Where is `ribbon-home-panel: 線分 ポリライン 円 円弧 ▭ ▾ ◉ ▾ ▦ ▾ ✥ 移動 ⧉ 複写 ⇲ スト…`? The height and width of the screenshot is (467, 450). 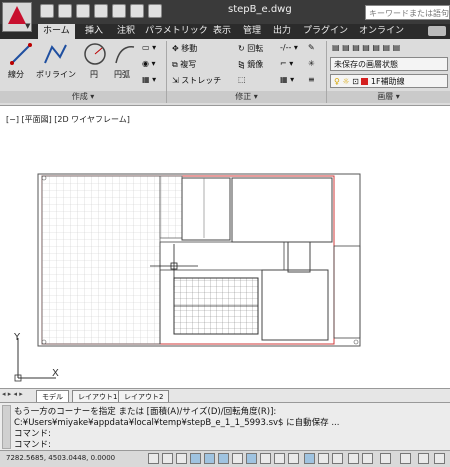
ribbon-home-panel: 線分 ポリライン 円 円弧 ▭ ▾ ◉ ▾ ▦ ▾ ✥ 移動 ⧉ 複写 ⇲ スト… is located at coordinates (225, 72).